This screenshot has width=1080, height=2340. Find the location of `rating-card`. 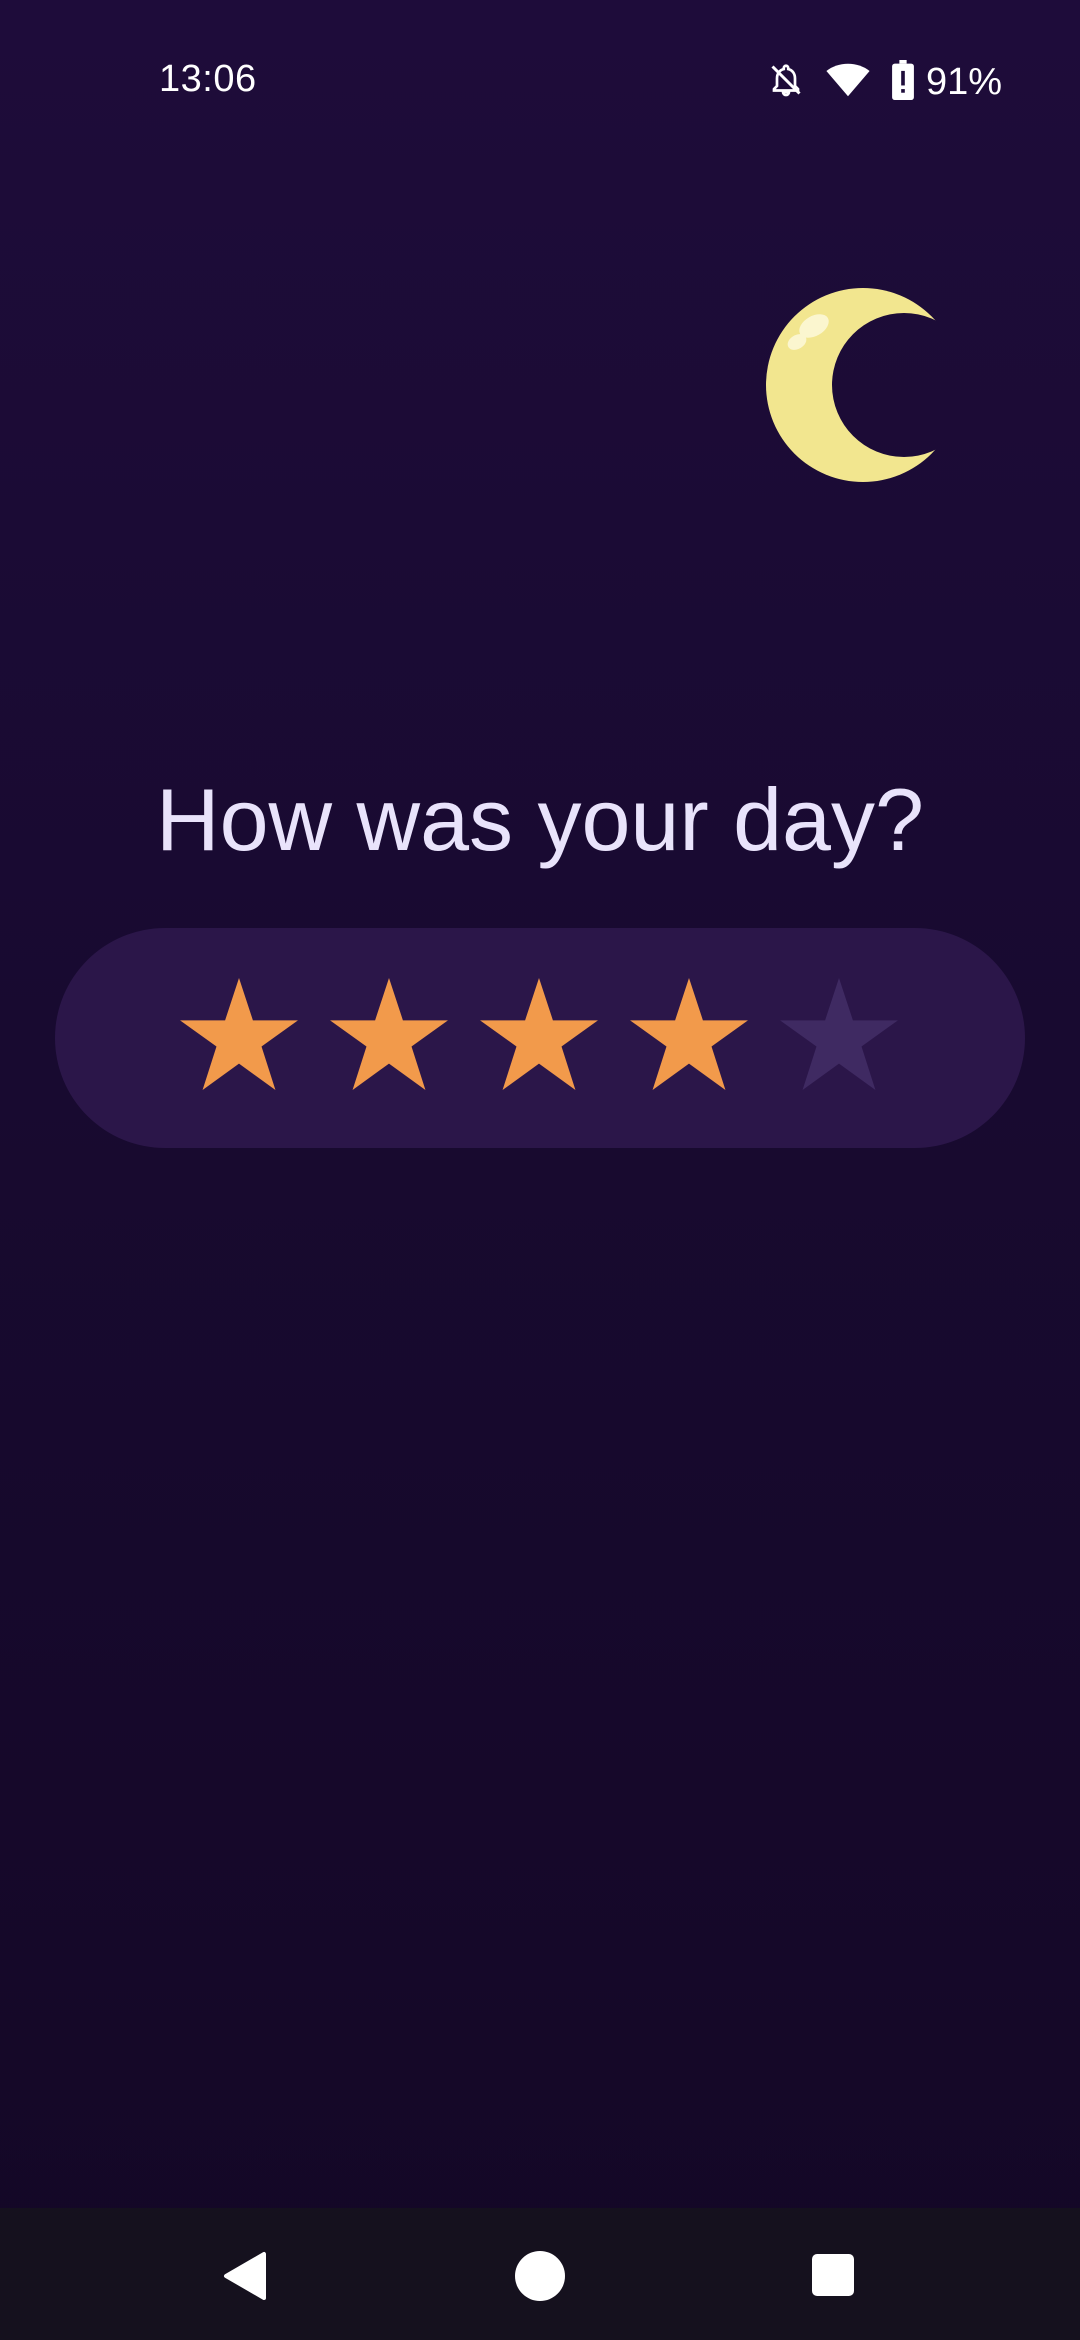

rating-card is located at coordinates (540, 1038).